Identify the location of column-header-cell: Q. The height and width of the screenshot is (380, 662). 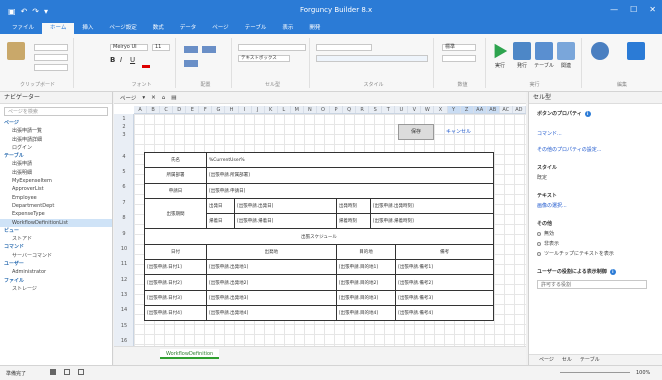
(350, 109).